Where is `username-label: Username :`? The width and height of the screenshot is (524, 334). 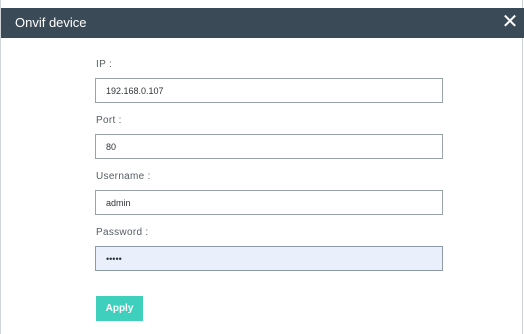 username-label: Username : is located at coordinates (123, 176).